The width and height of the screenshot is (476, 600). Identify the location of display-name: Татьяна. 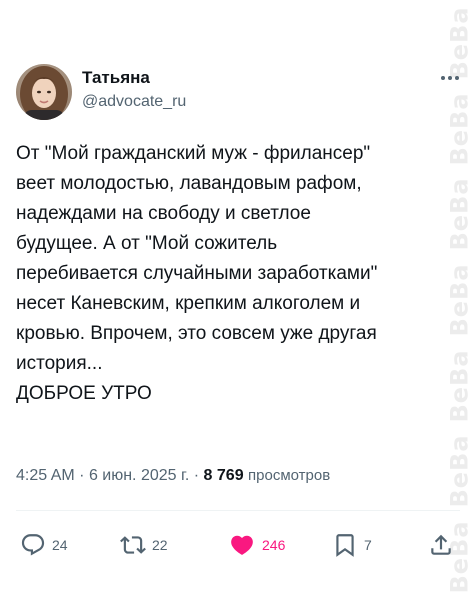
(134, 78).